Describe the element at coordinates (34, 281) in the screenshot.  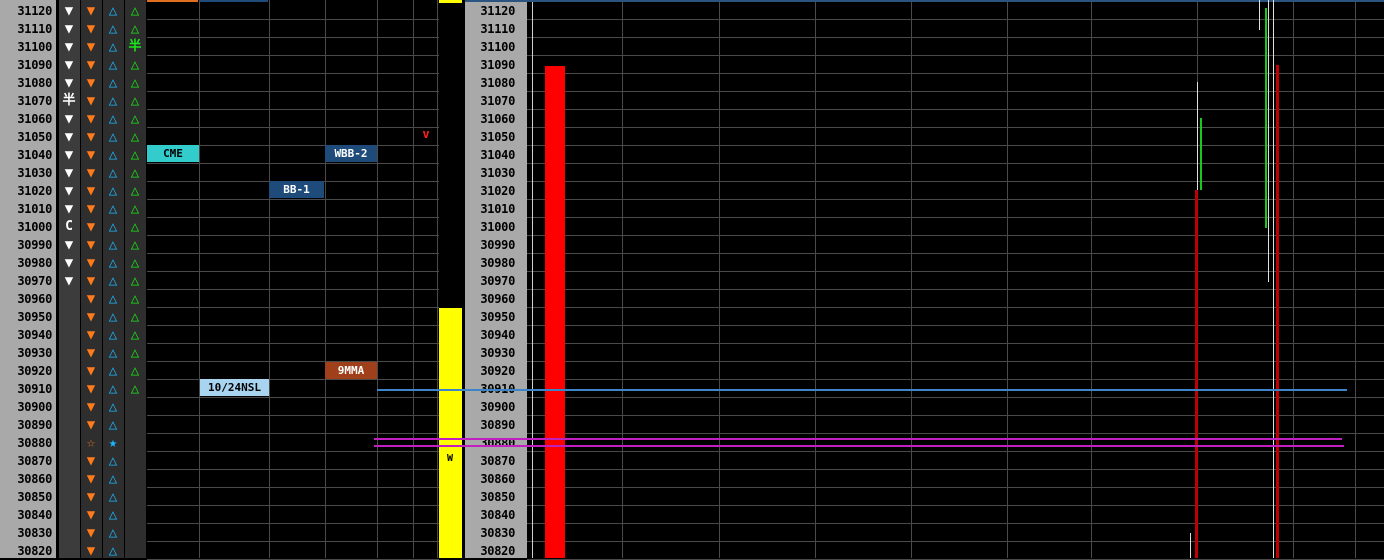
I see `price-label-left: 30970` at that location.